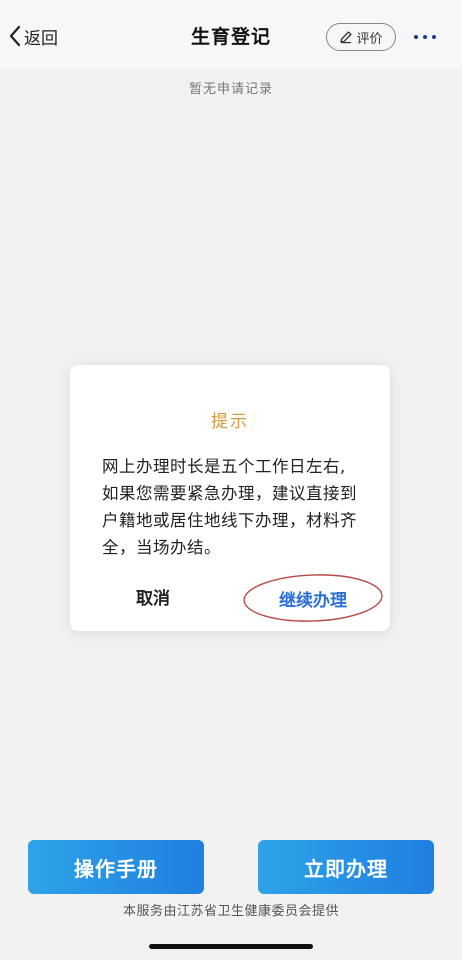  I want to click on continue-button: 继续办理, so click(313, 598).